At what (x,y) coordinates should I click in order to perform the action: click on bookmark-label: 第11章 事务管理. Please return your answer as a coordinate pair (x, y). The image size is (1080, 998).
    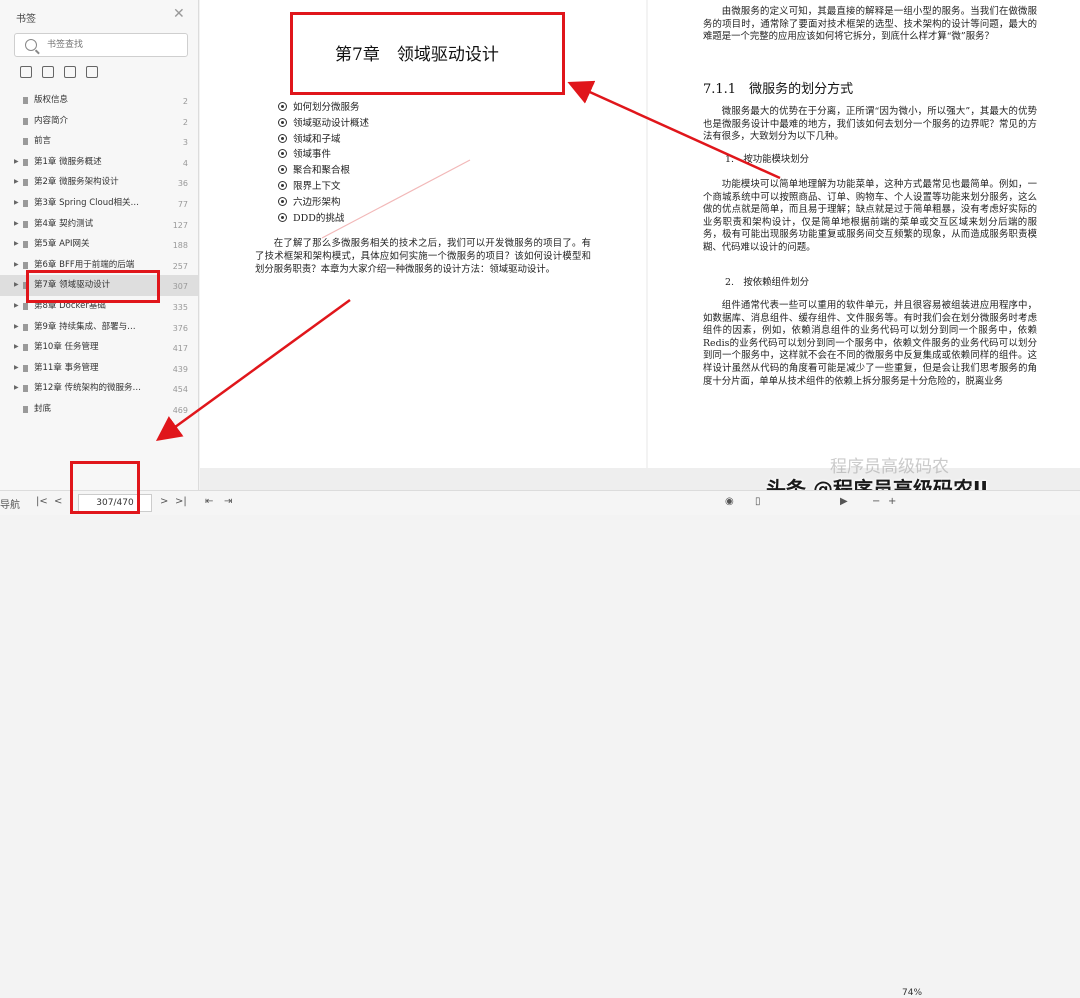
    Looking at the image, I should click on (66, 367).